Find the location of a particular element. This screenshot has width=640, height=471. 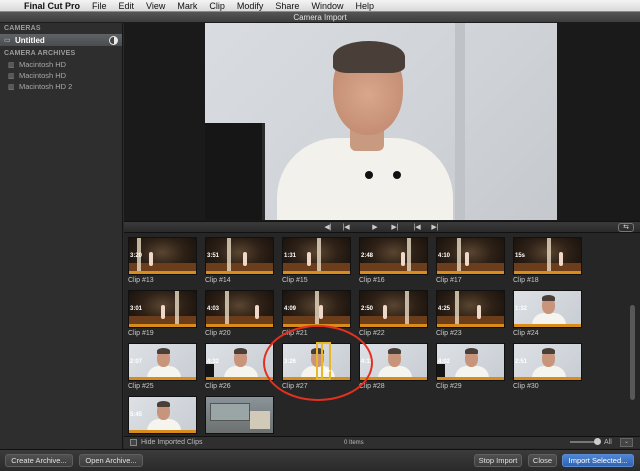

clip-duration: 2:07 is located at coordinates (136, 362).